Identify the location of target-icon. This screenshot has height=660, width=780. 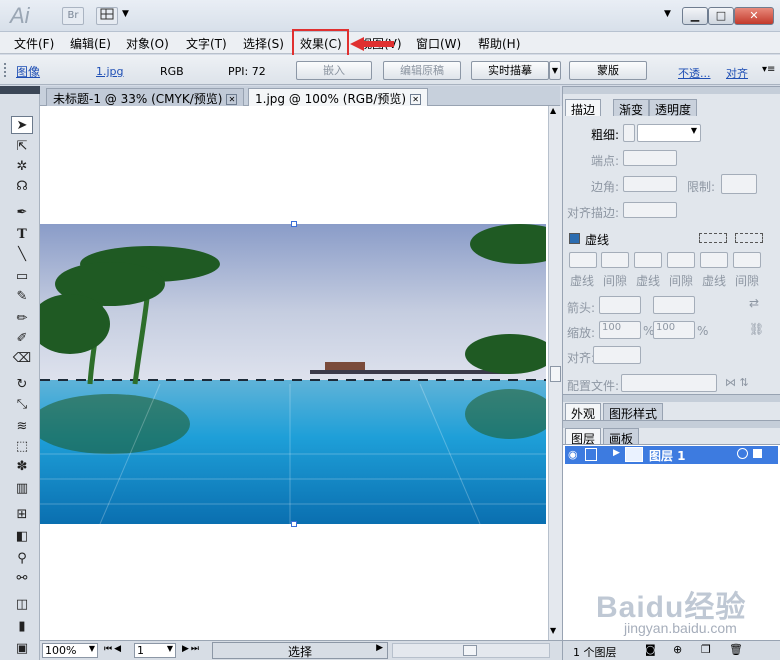
(742, 453).